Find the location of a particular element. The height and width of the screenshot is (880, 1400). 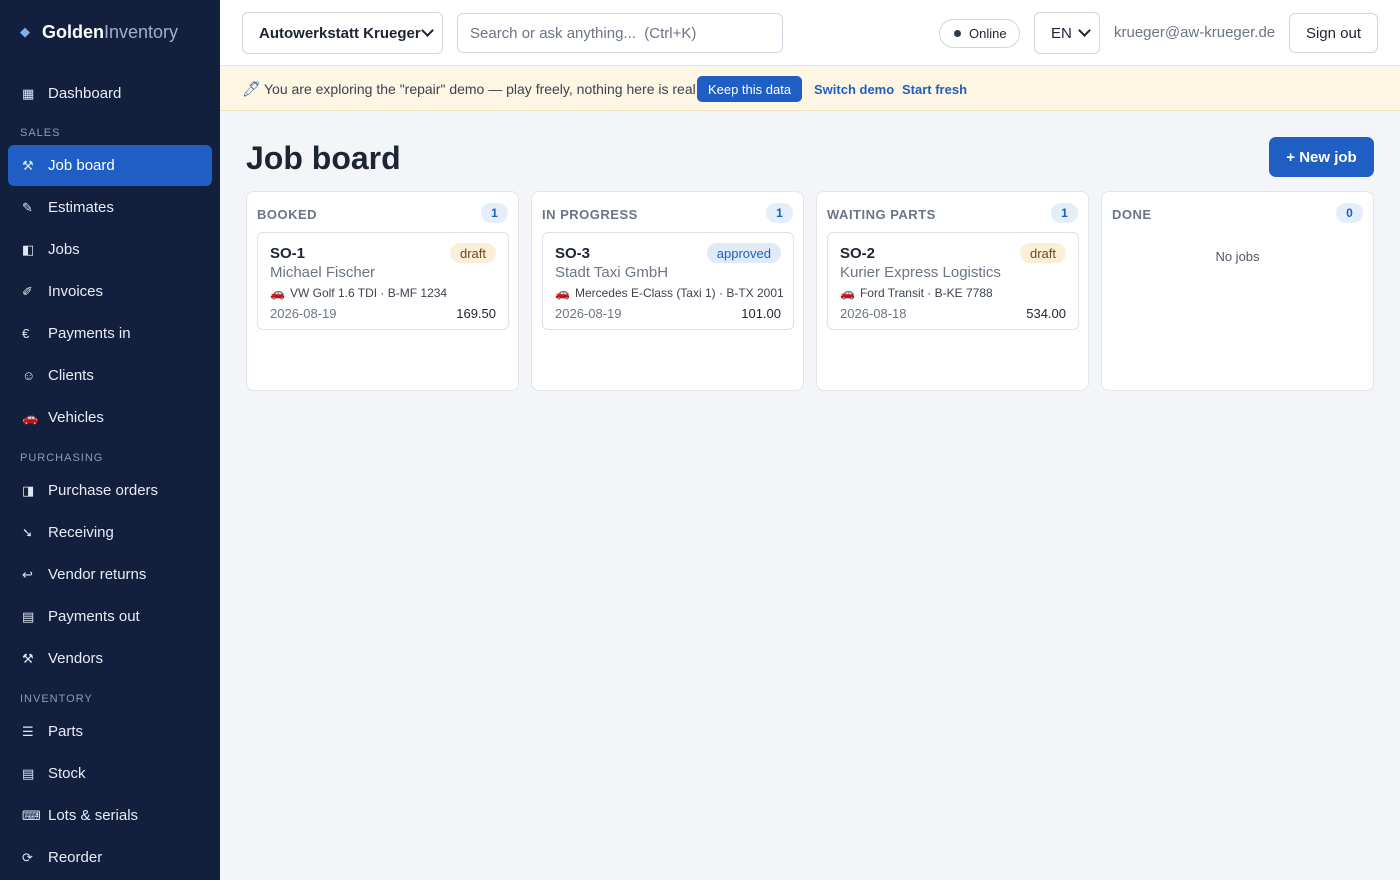

sidebar-item-vendor-returns: ↩ Vendor returns is located at coordinates (110, 574).